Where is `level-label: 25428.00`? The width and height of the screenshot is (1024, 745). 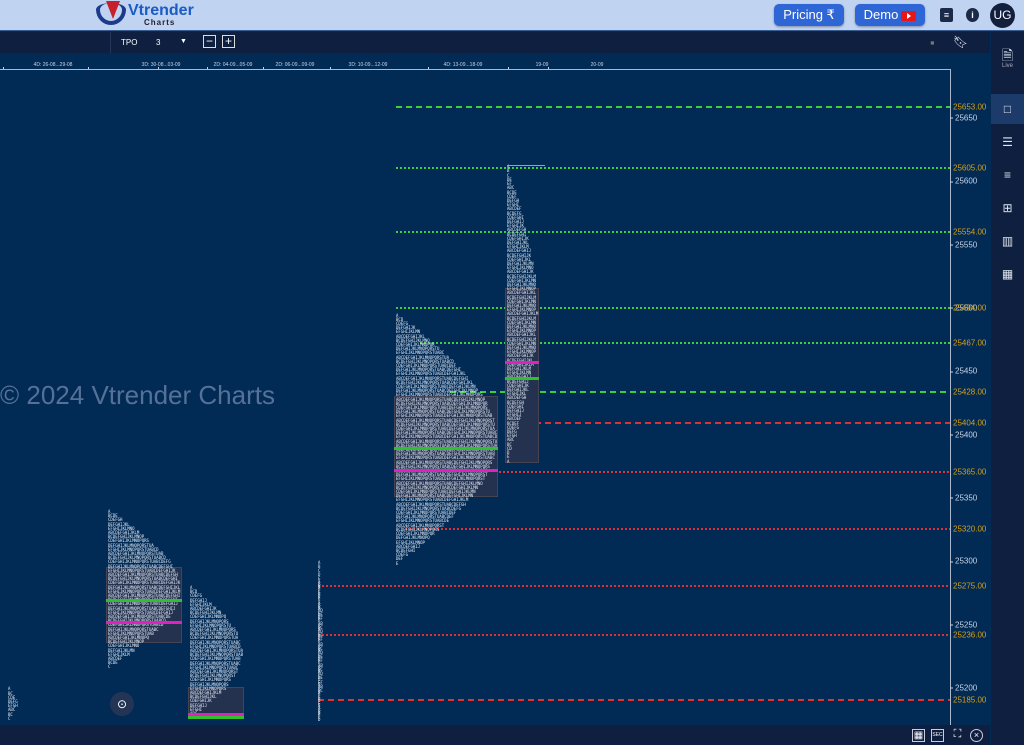 level-label: 25428.00 is located at coordinates (970, 392).